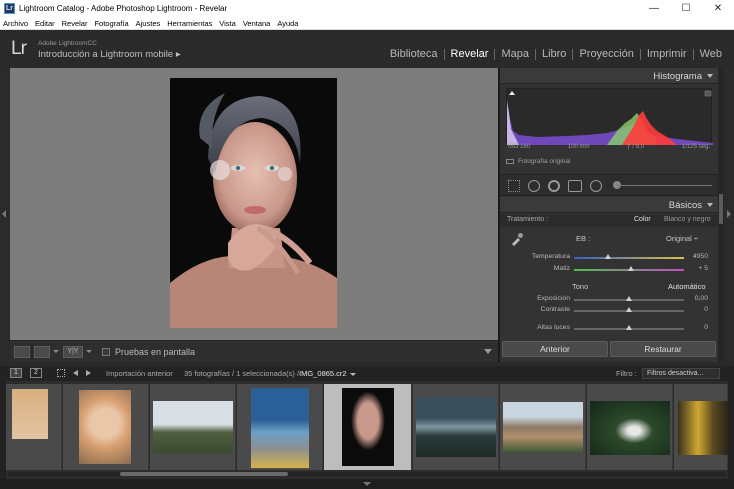 The width and height of the screenshot is (734, 489). I want to click on contrast-value: 0, so click(706, 309).